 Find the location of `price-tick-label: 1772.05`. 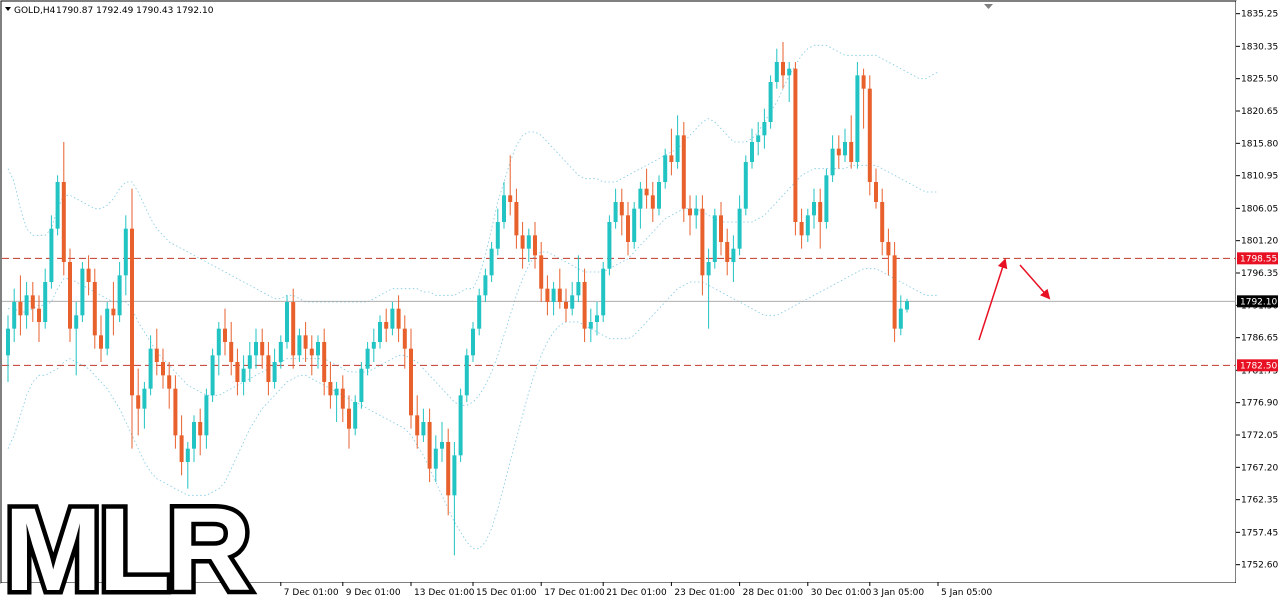

price-tick-label: 1772.05 is located at coordinates (1259, 436).